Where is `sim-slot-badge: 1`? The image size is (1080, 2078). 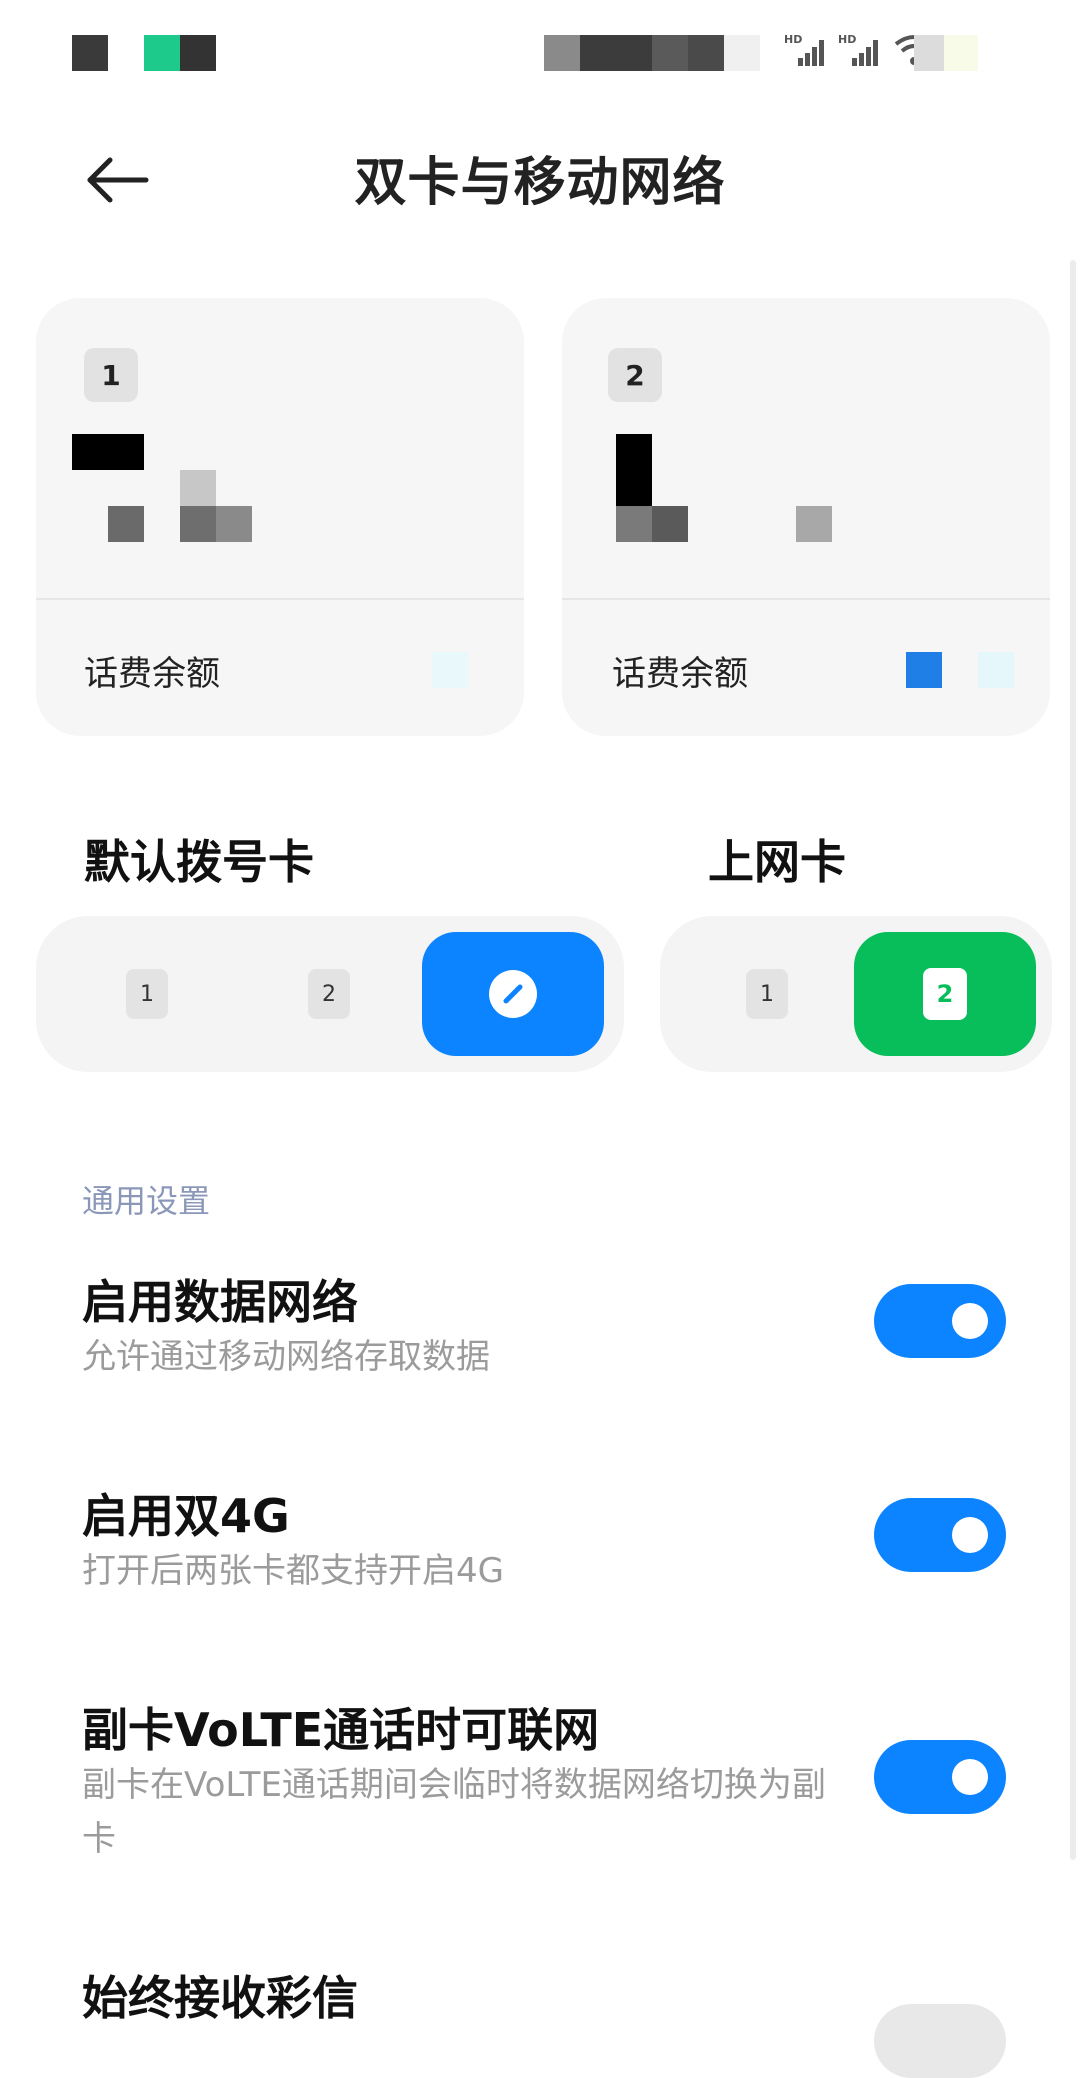
sim-slot-badge: 1 is located at coordinates (111, 375).